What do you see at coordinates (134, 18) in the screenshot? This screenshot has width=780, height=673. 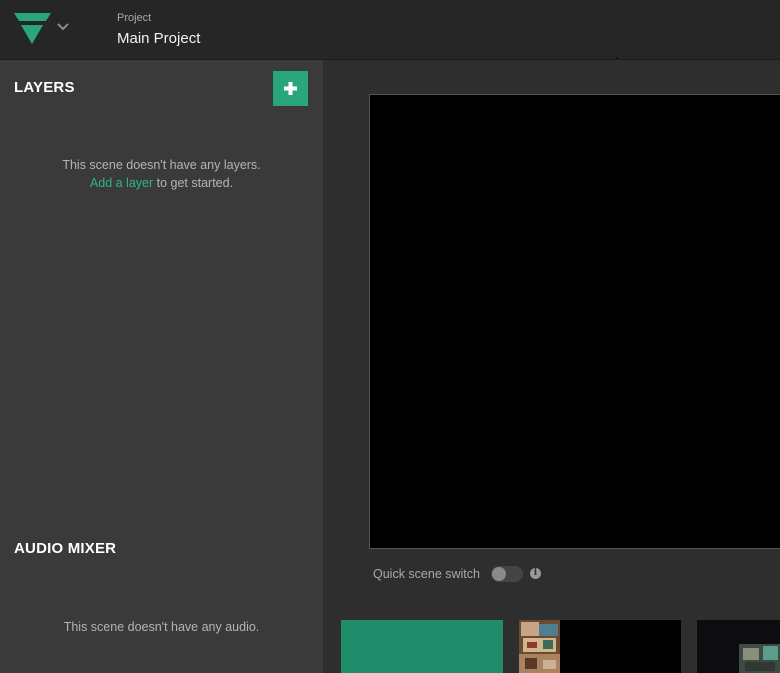 I see `project-label: Project` at bounding box center [134, 18].